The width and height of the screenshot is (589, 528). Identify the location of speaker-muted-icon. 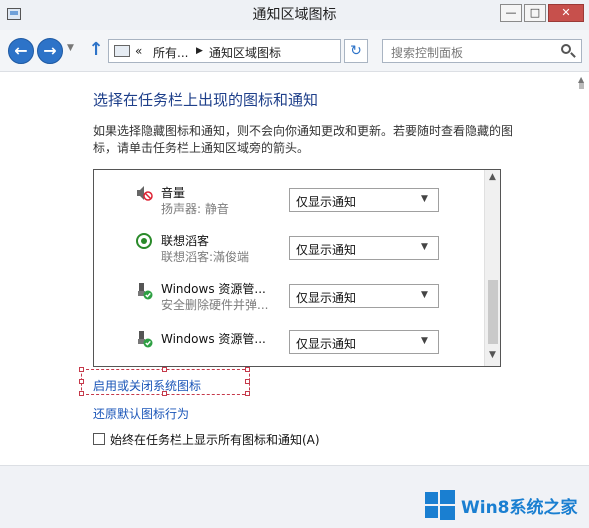
(144, 193).